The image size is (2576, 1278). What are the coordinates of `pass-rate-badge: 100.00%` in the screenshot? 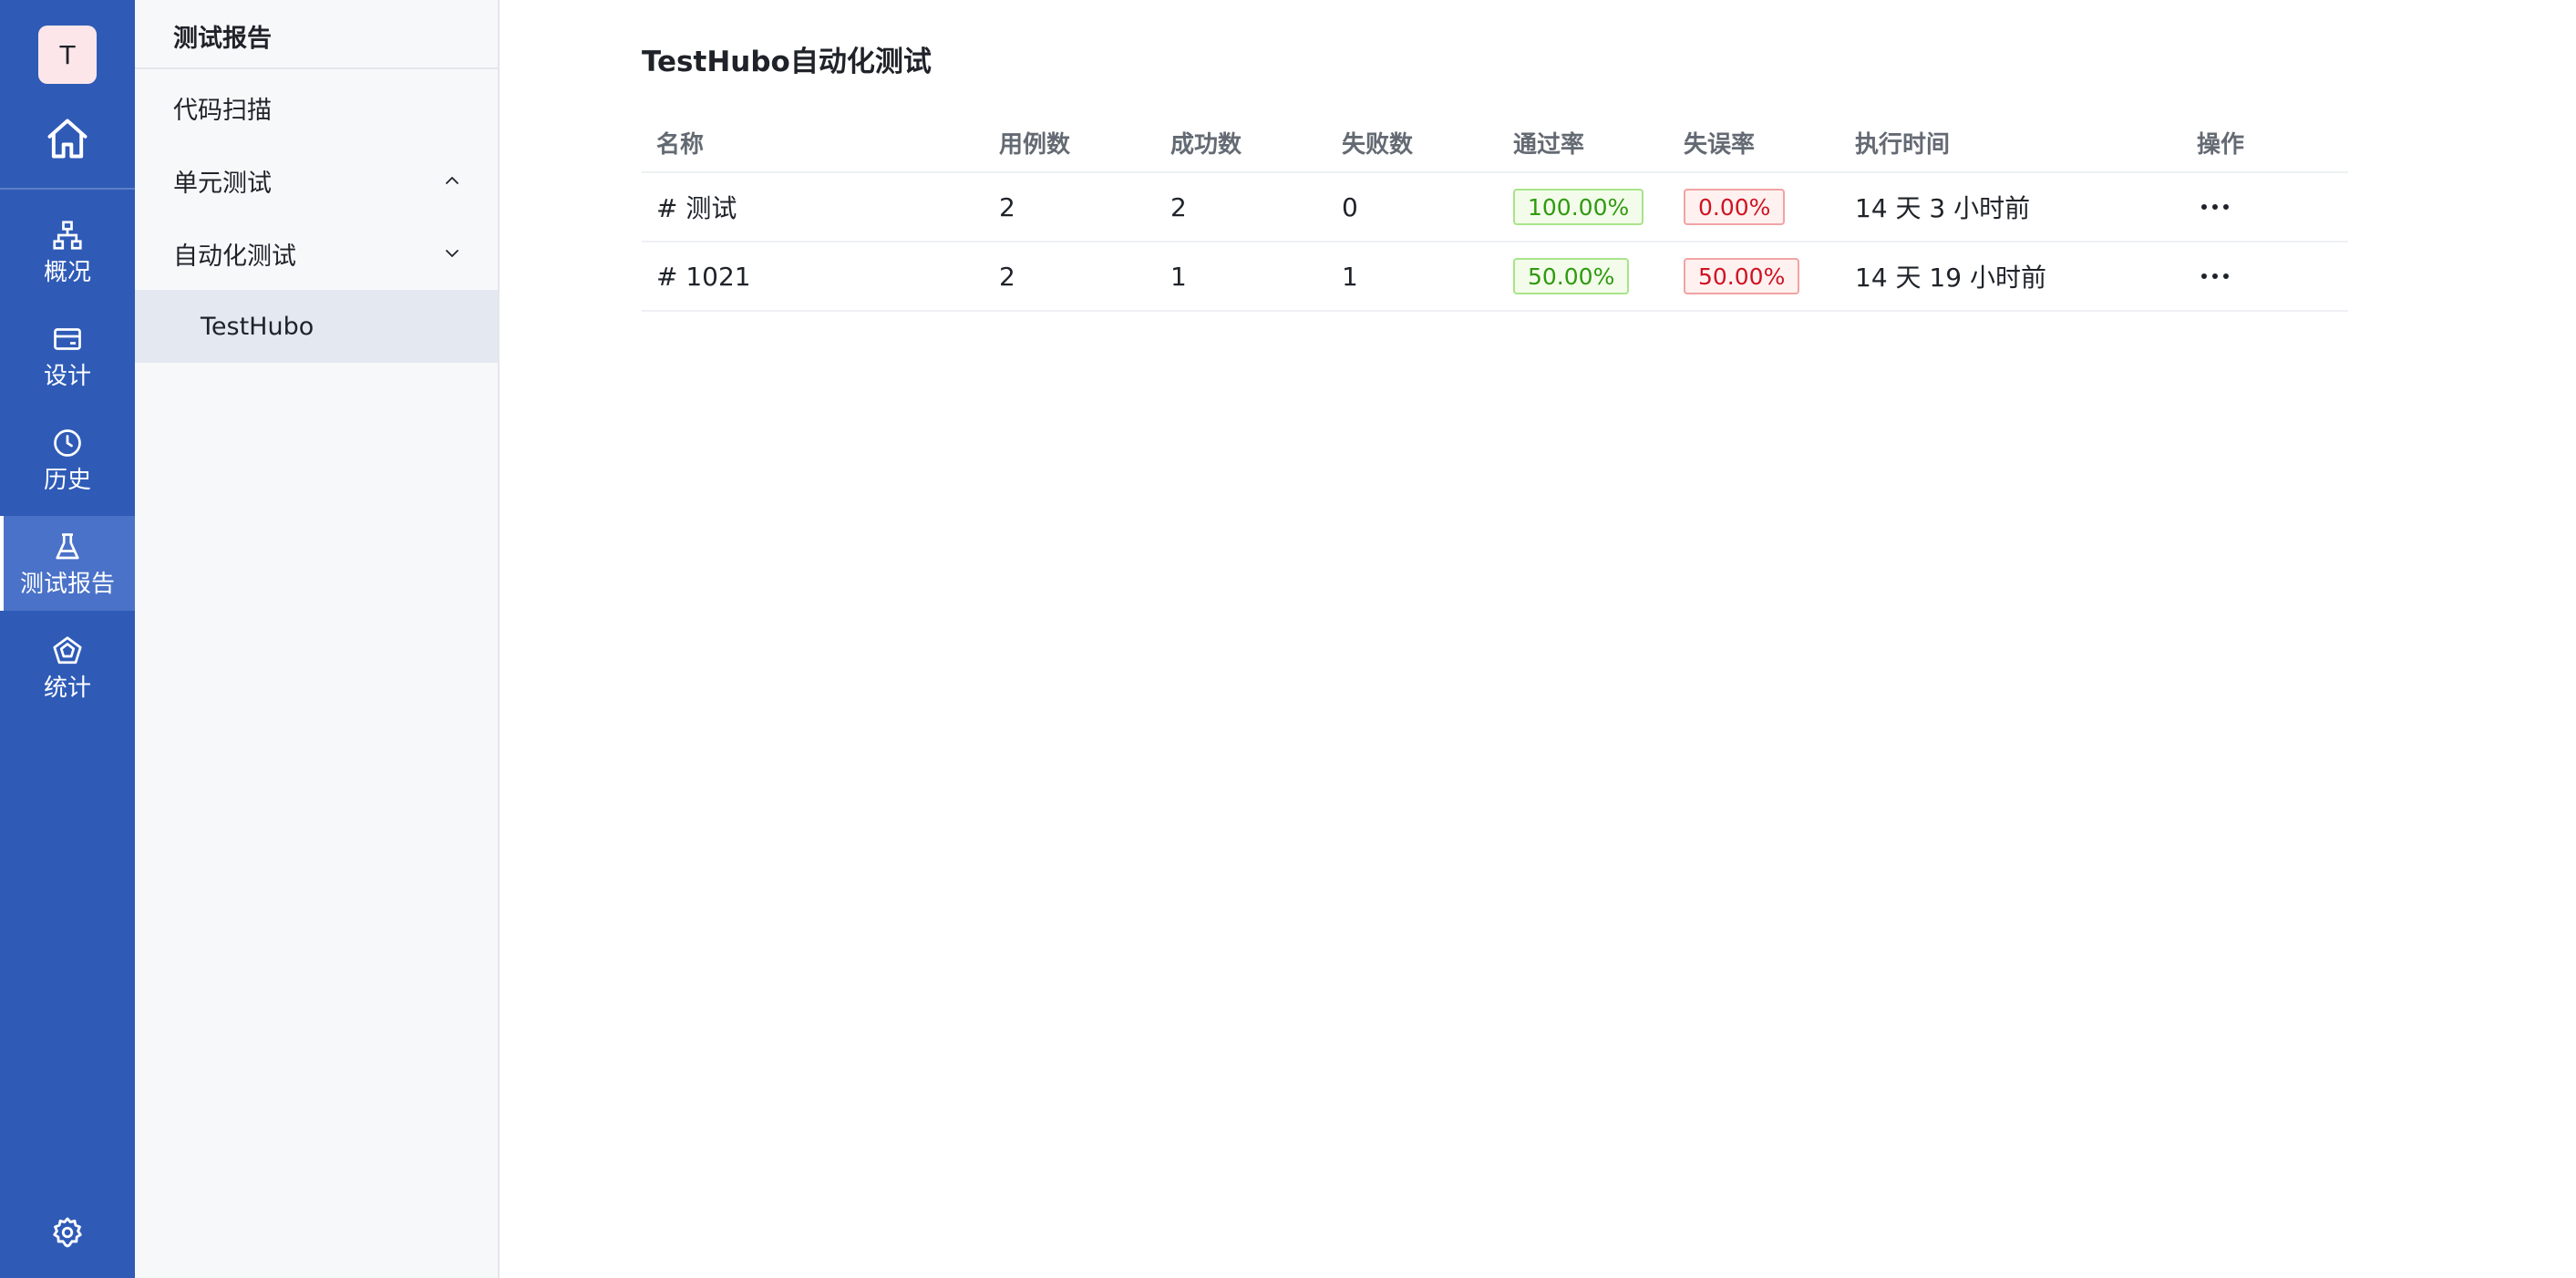 It's located at (1578, 207).